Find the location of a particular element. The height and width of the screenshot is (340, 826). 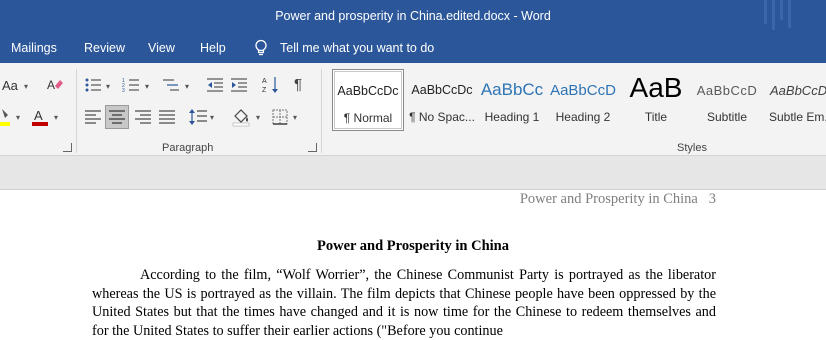

font-color-button: A is located at coordinates (40, 118).